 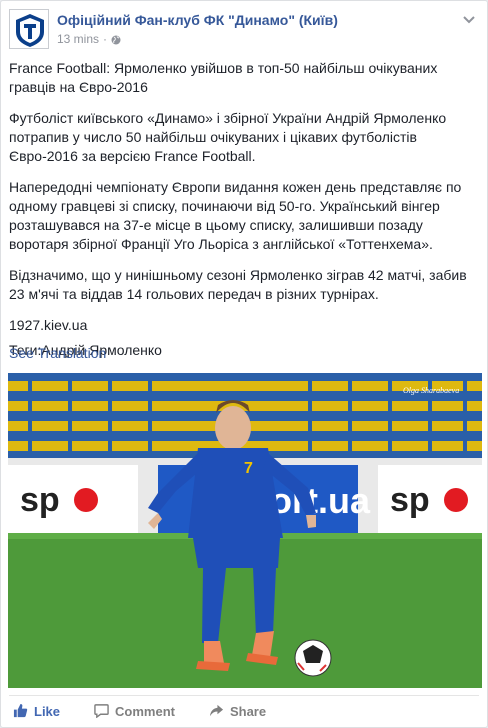 I want to click on like-icon, so click(x=20, y=712).